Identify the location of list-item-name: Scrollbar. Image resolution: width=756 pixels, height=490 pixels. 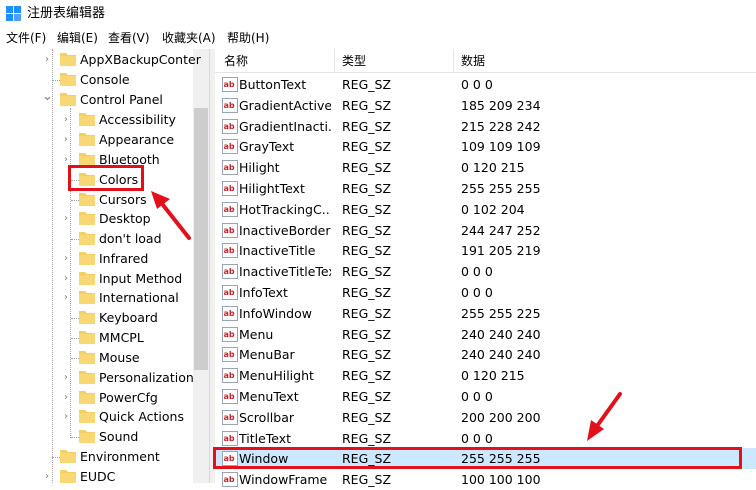
(266, 417).